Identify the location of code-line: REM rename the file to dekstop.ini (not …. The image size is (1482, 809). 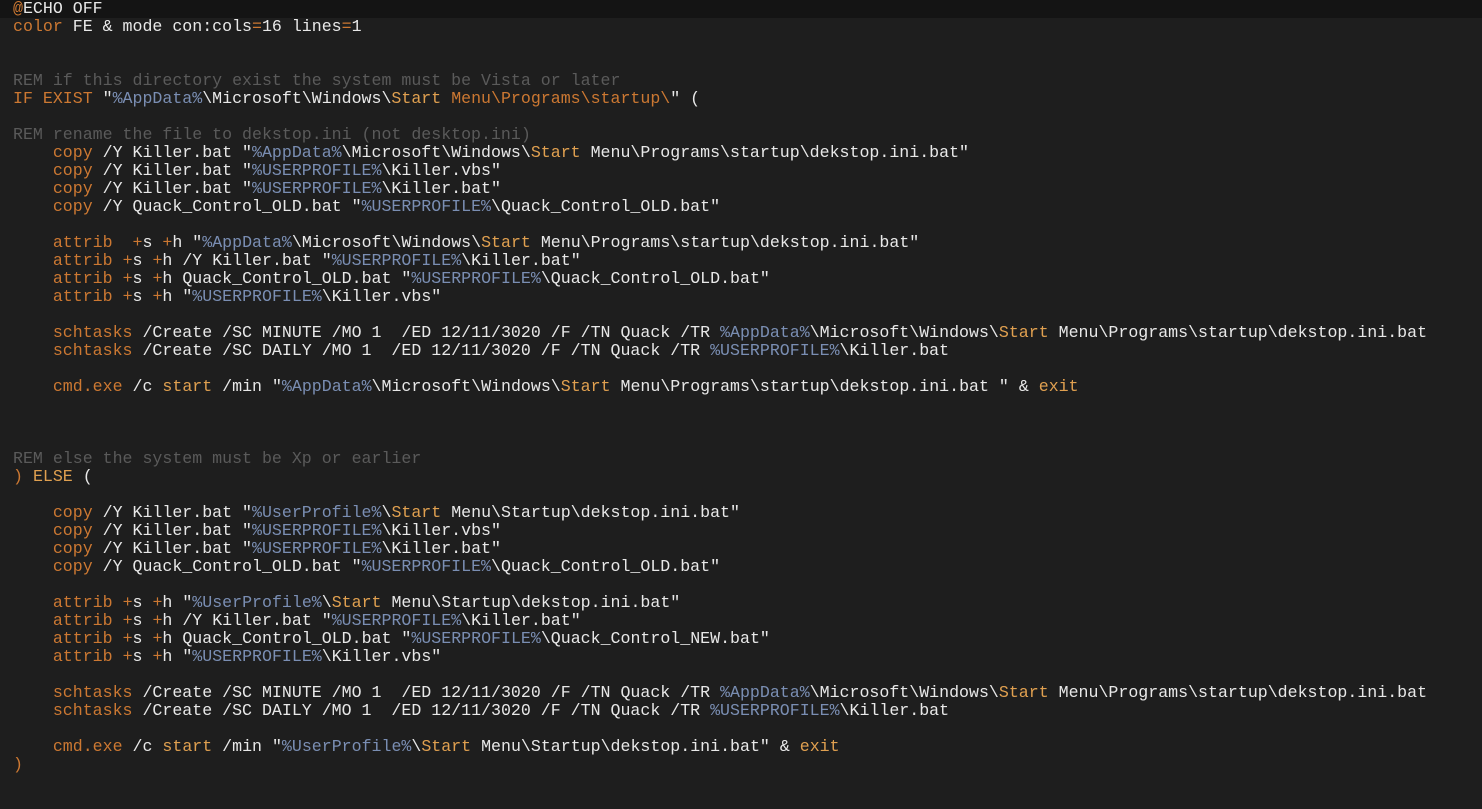
(720, 135).